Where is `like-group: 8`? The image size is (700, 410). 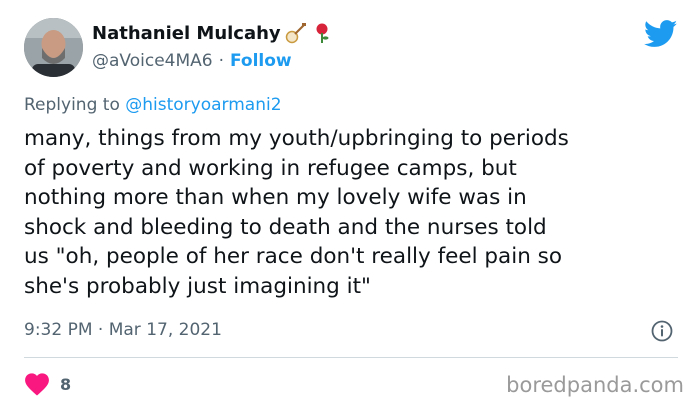
like-group: 8 is located at coordinates (47, 384).